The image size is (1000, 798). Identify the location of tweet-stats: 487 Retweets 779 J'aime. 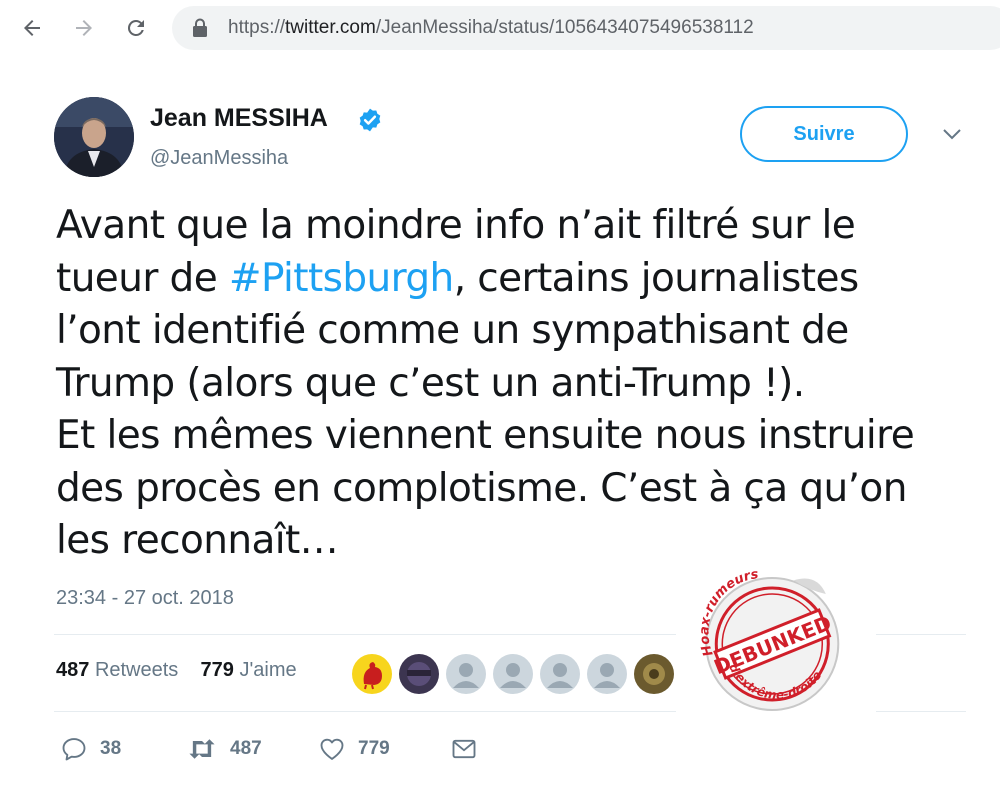
(176, 670).